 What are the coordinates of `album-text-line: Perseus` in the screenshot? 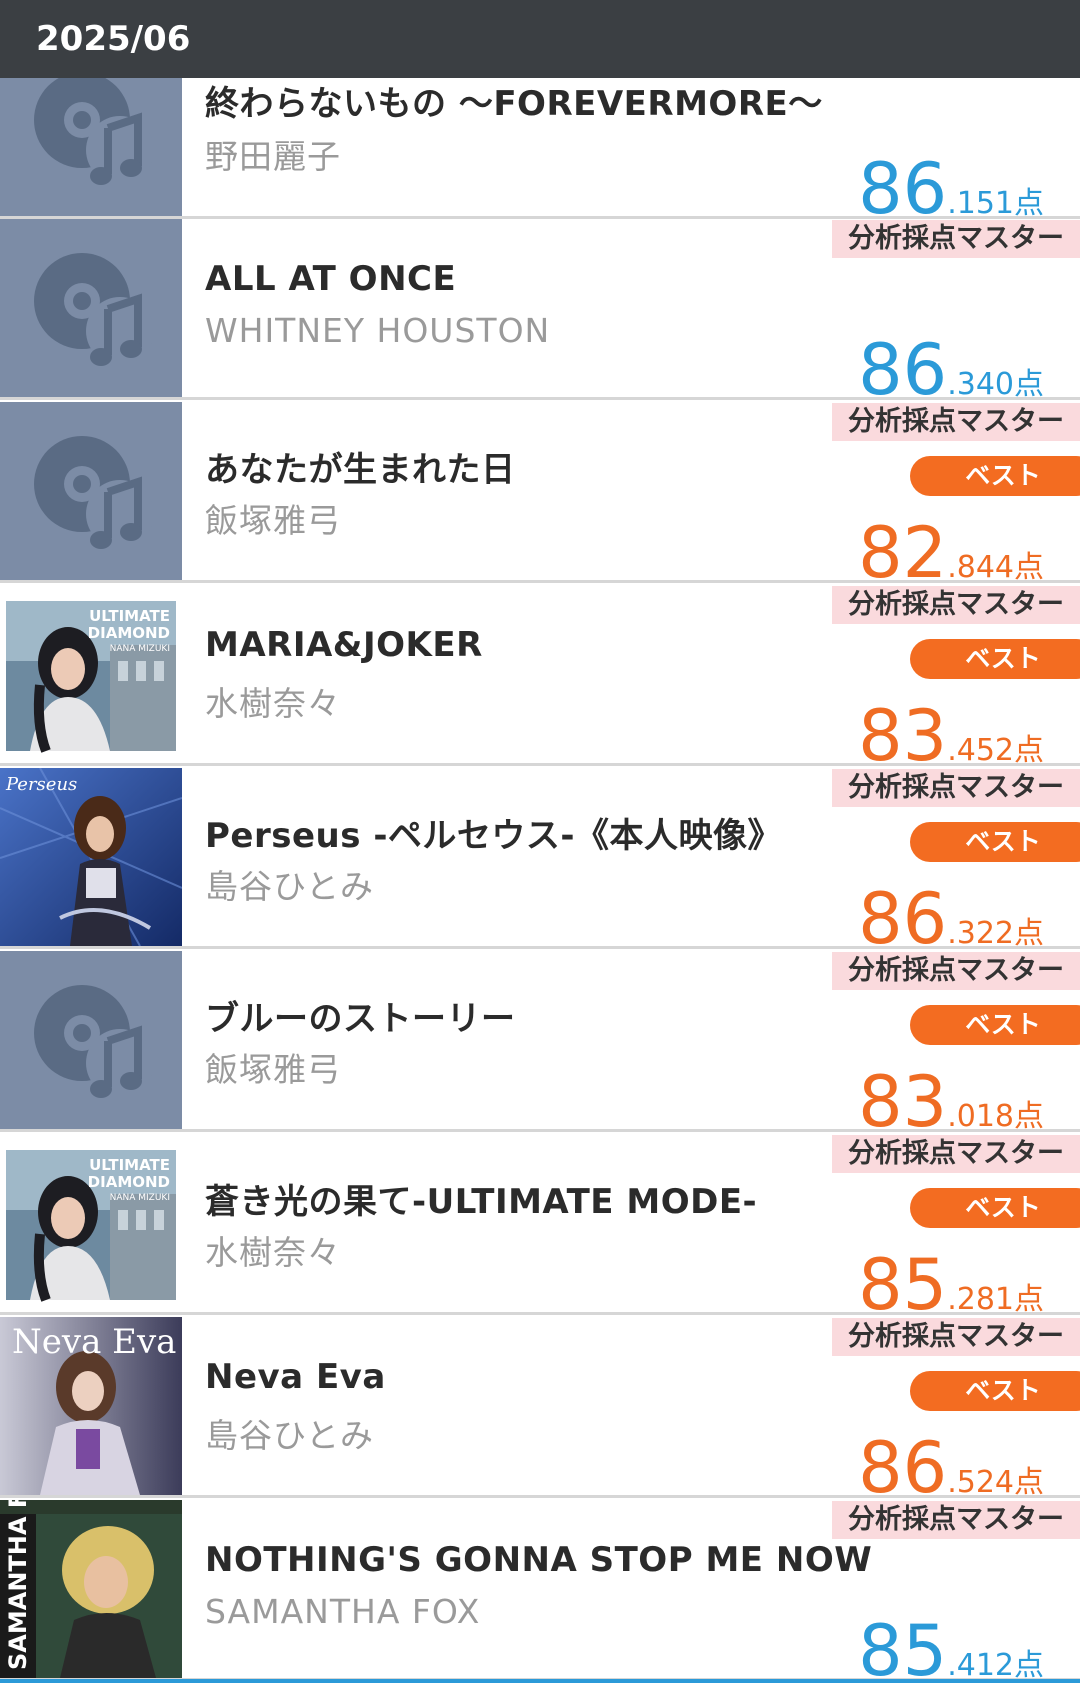 It's located at (41, 784).